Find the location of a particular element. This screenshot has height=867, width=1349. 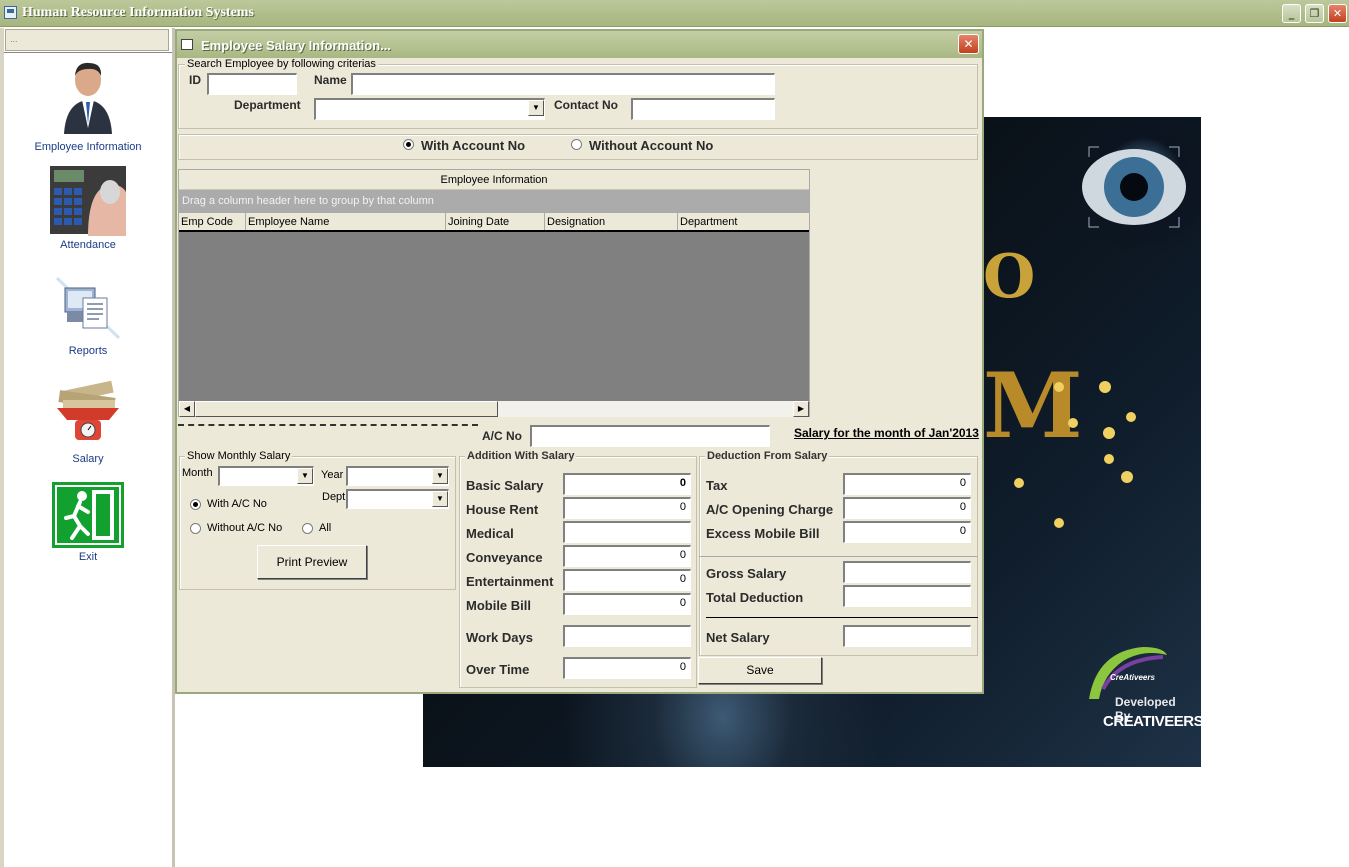

minimize-button: _ is located at coordinates (1291, 13).